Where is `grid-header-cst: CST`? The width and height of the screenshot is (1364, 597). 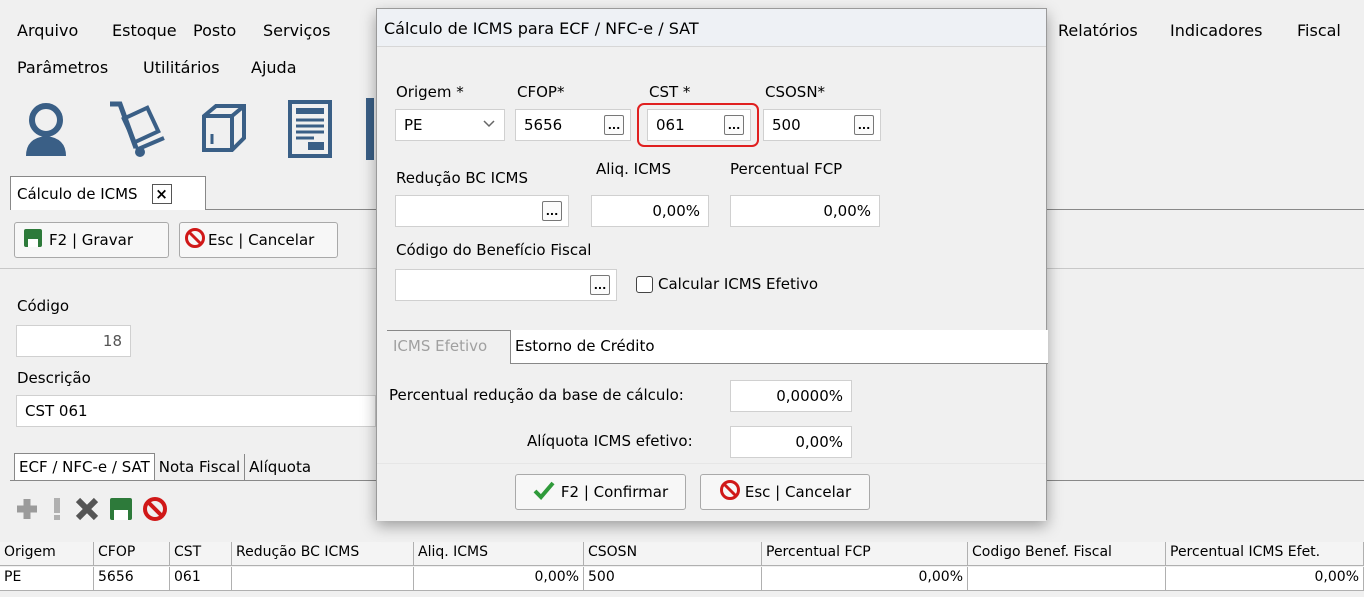 grid-header-cst: CST is located at coordinates (201, 554).